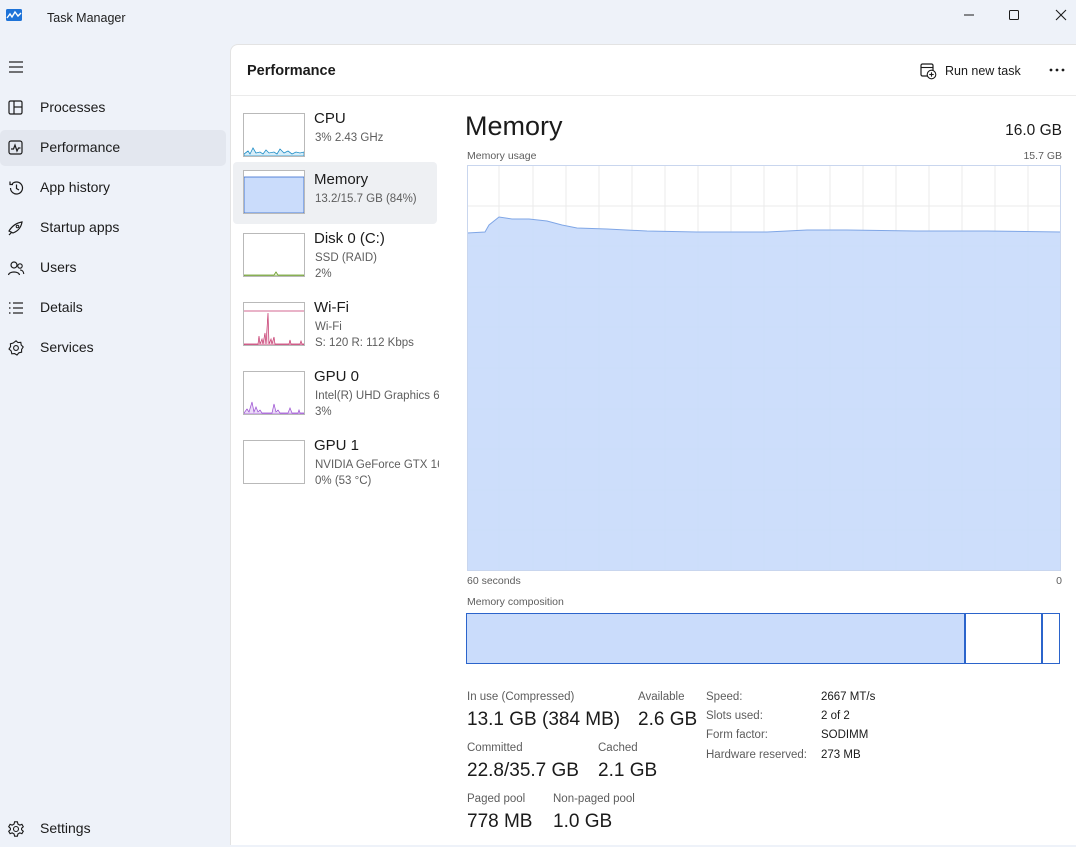  What do you see at coordinates (494, 581) in the screenshot?
I see `graph-time-span: 60 seconds` at bounding box center [494, 581].